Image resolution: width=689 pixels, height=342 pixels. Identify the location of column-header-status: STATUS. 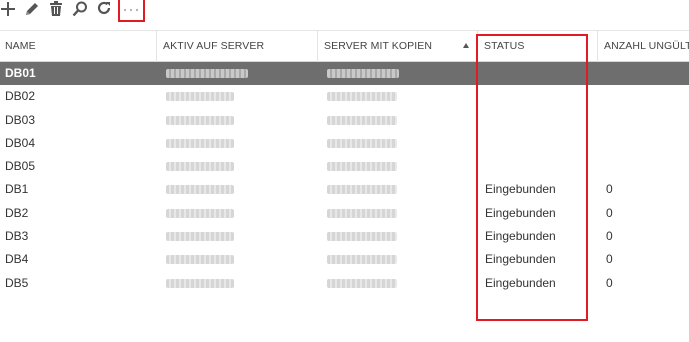
(537, 46).